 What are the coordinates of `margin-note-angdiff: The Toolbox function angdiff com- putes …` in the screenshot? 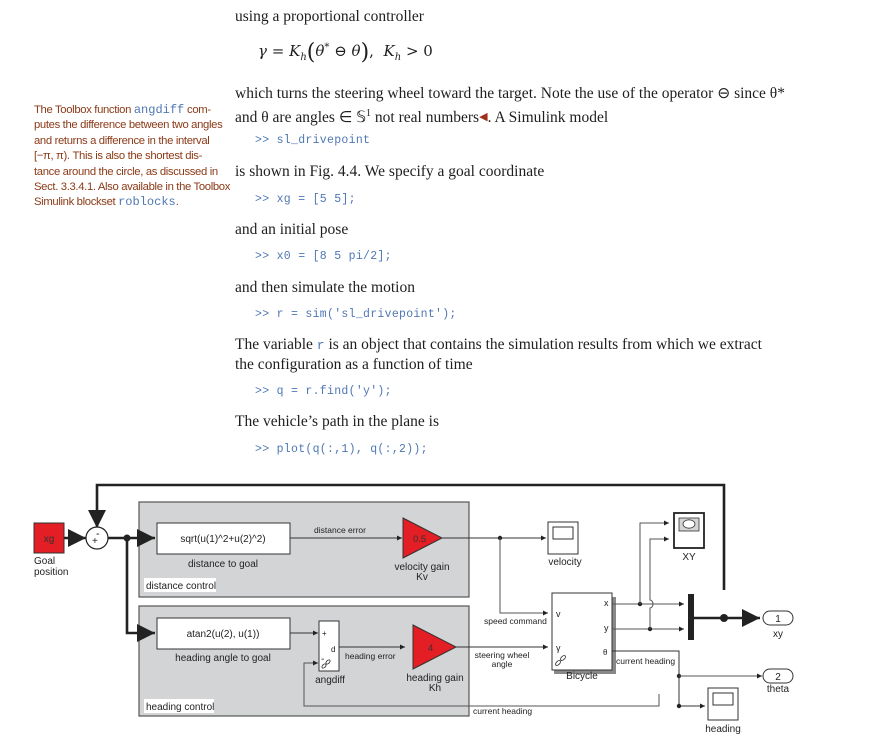 It's located at (132, 157).